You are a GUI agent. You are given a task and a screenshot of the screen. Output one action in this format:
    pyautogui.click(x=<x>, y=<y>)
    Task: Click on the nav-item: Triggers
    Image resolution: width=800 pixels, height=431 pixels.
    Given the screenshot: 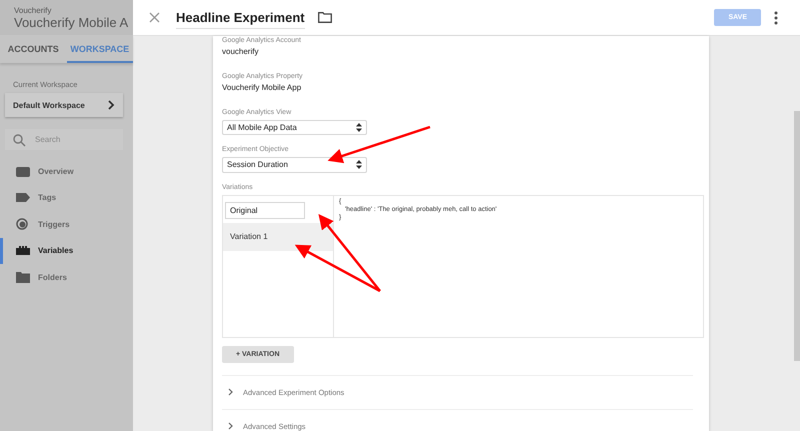 What is the action you would take?
    pyautogui.click(x=66, y=224)
    